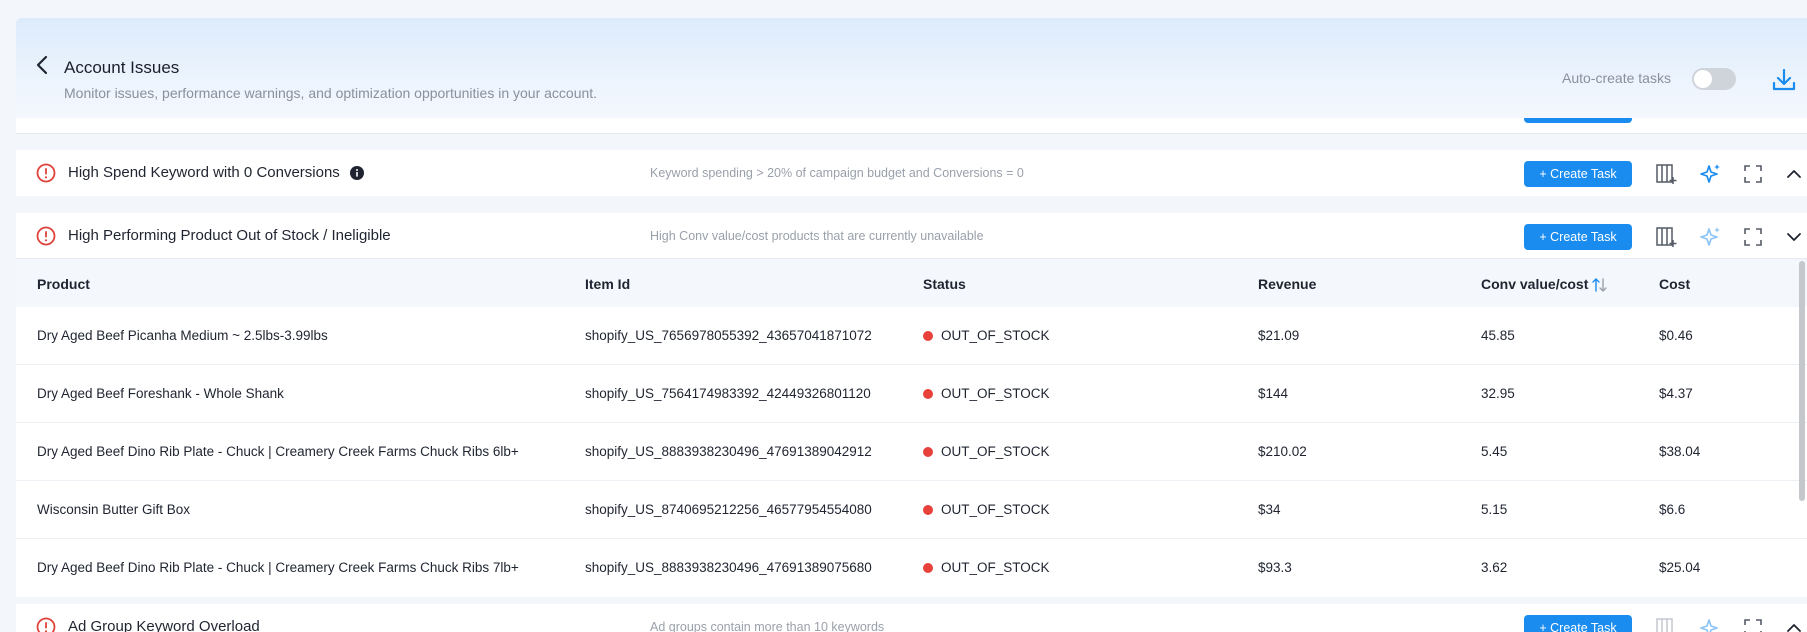 The height and width of the screenshot is (632, 1807). I want to click on cell-revenue: $21.09, so click(1279, 335).